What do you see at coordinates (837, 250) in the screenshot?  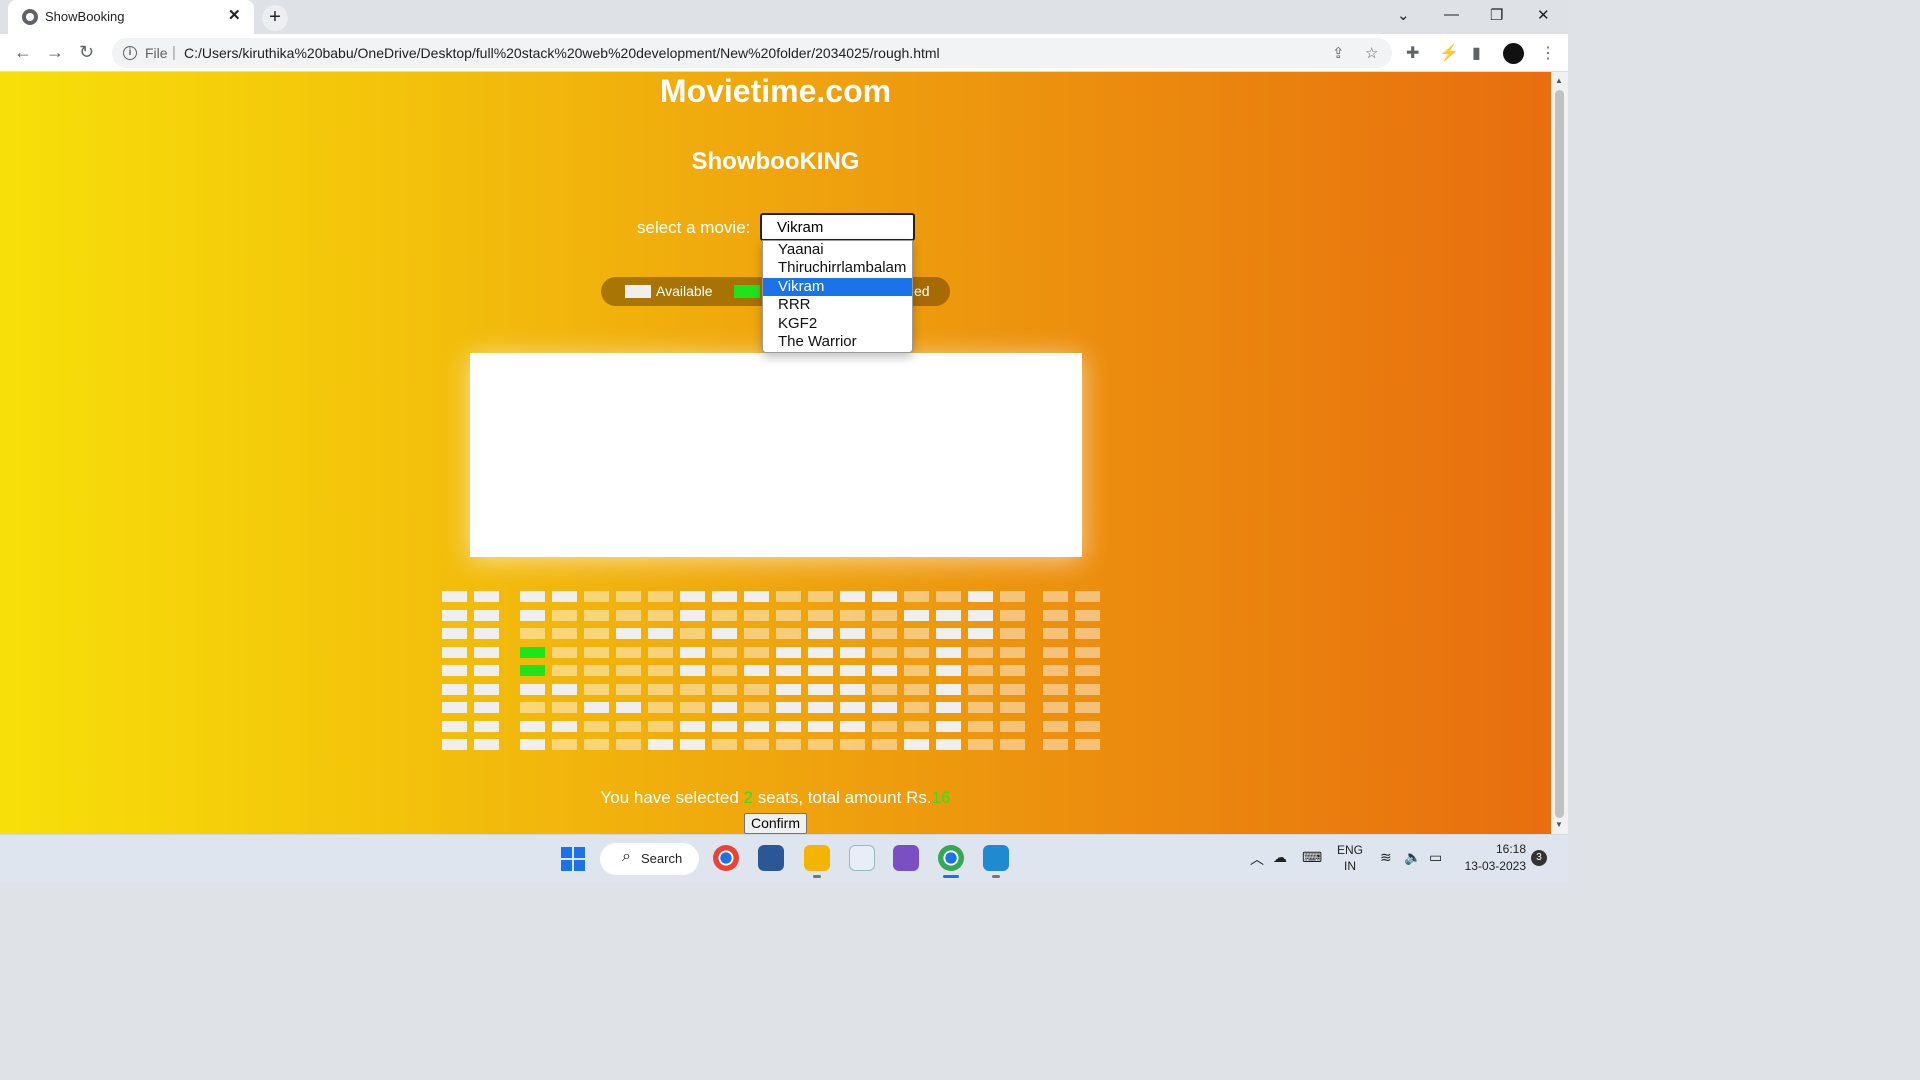 I see `movie-option: Yaanai` at bounding box center [837, 250].